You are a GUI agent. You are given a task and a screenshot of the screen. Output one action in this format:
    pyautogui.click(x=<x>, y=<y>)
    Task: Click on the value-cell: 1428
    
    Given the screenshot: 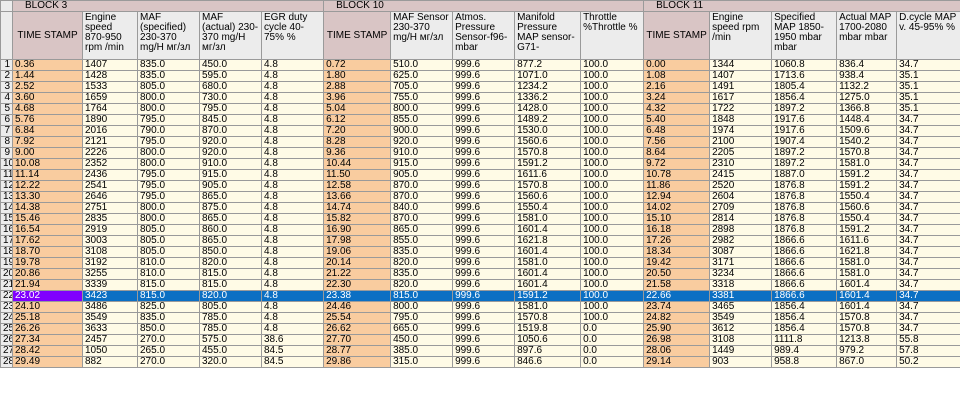 What is the action you would take?
    pyautogui.click(x=110, y=76)
    